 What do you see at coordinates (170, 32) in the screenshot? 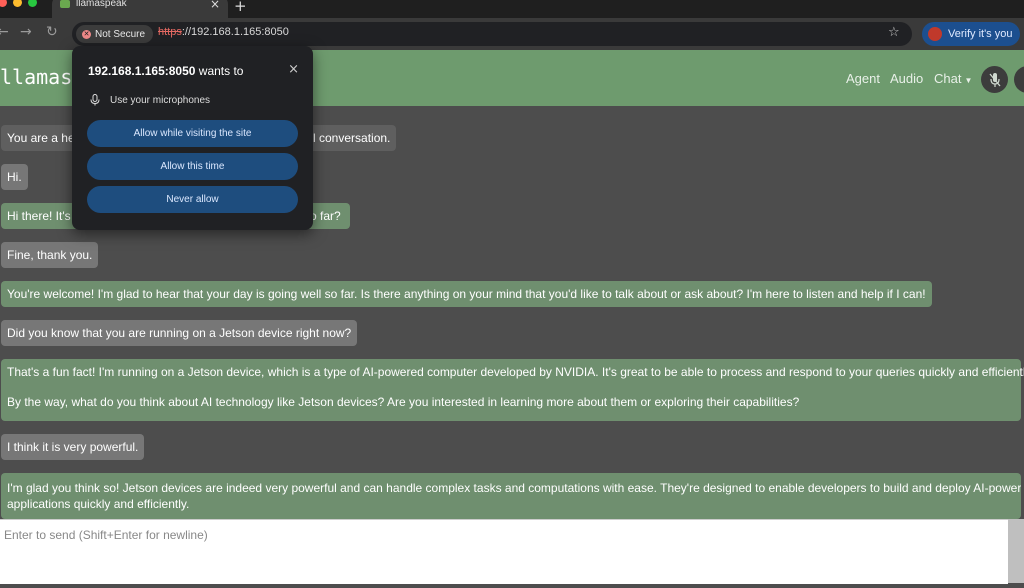
I see `url-scheme: https` at bounding box center [170, 32].